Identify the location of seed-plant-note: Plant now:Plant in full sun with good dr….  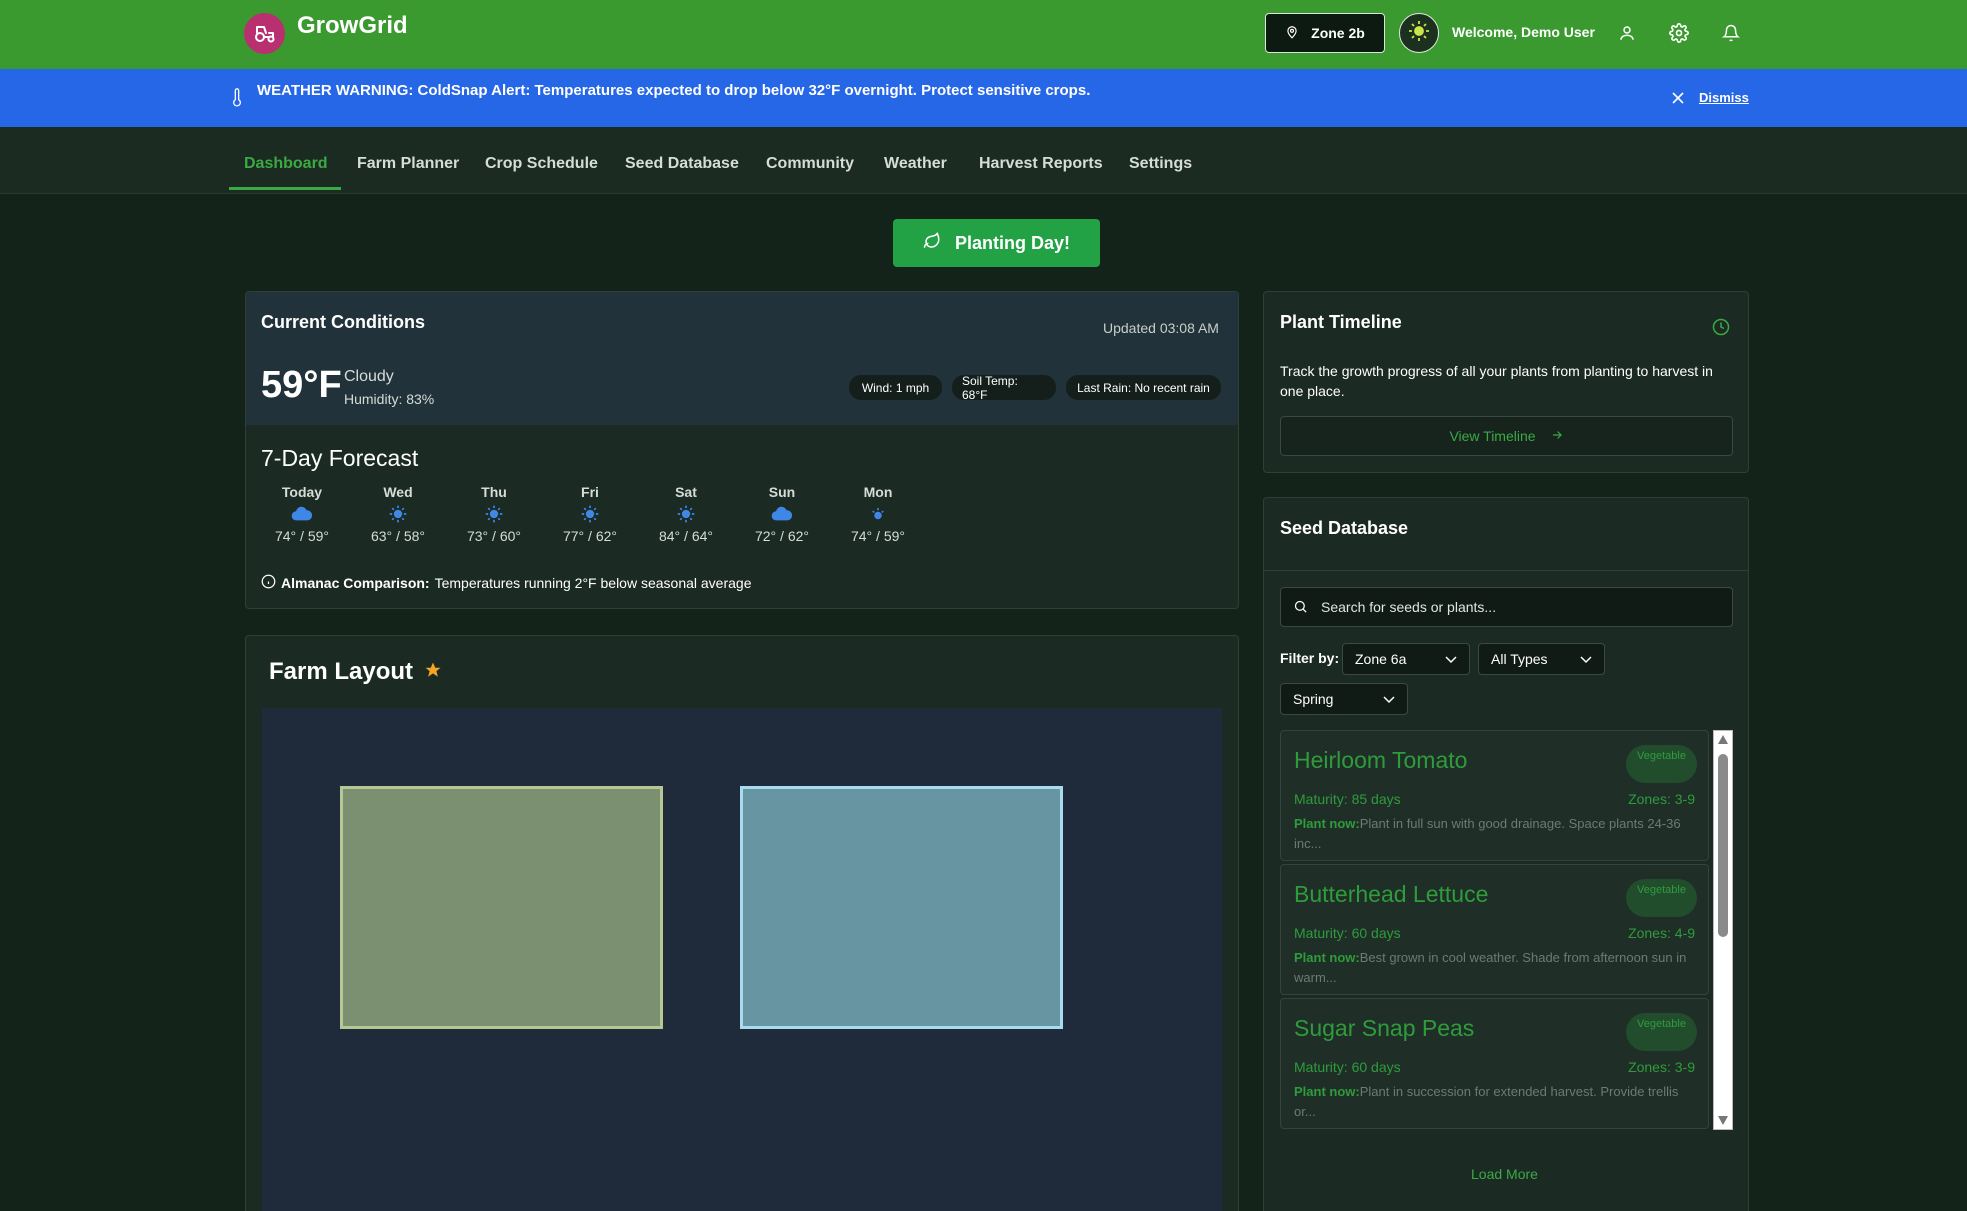
(1494, 834).